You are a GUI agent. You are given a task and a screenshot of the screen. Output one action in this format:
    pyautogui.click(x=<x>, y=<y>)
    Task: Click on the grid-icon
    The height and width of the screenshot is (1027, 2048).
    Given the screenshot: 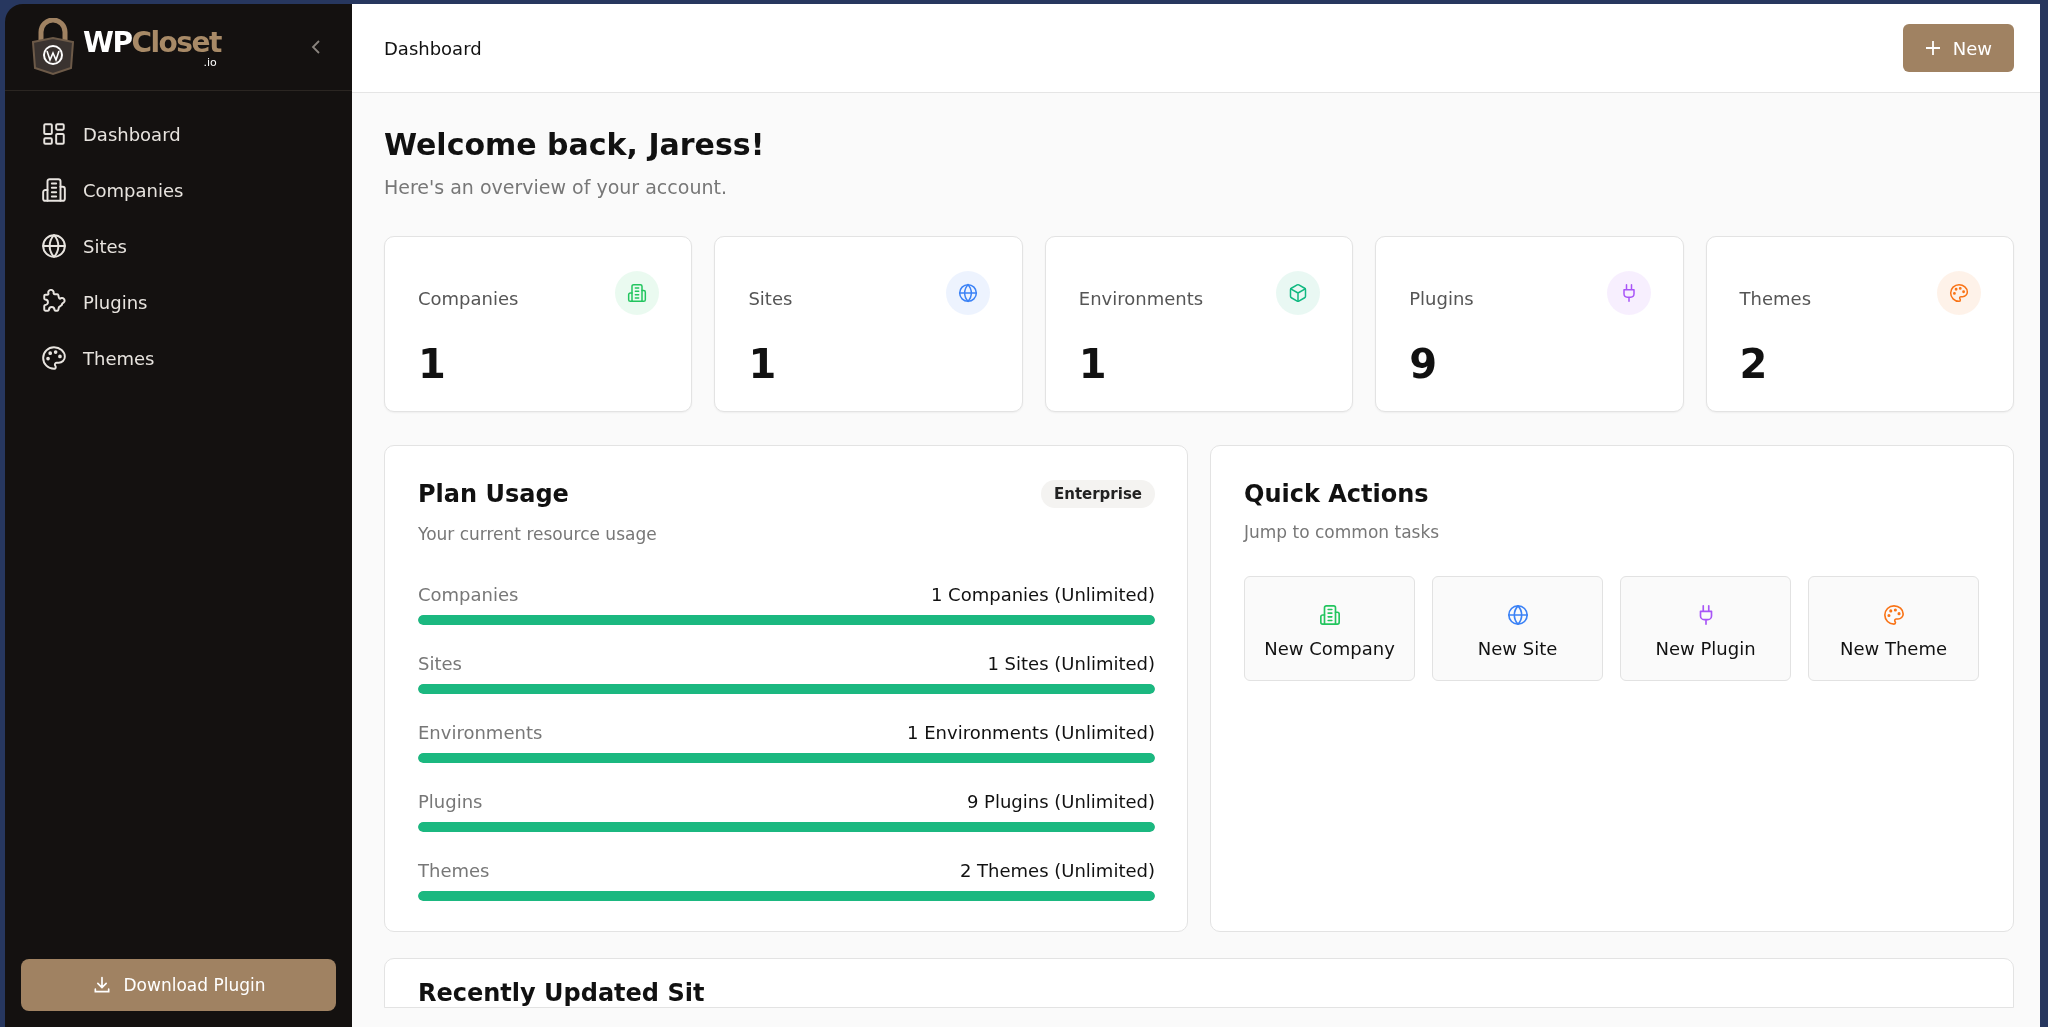 What is the action you would take?
    pyautogui.click(x=54, y=134)
    